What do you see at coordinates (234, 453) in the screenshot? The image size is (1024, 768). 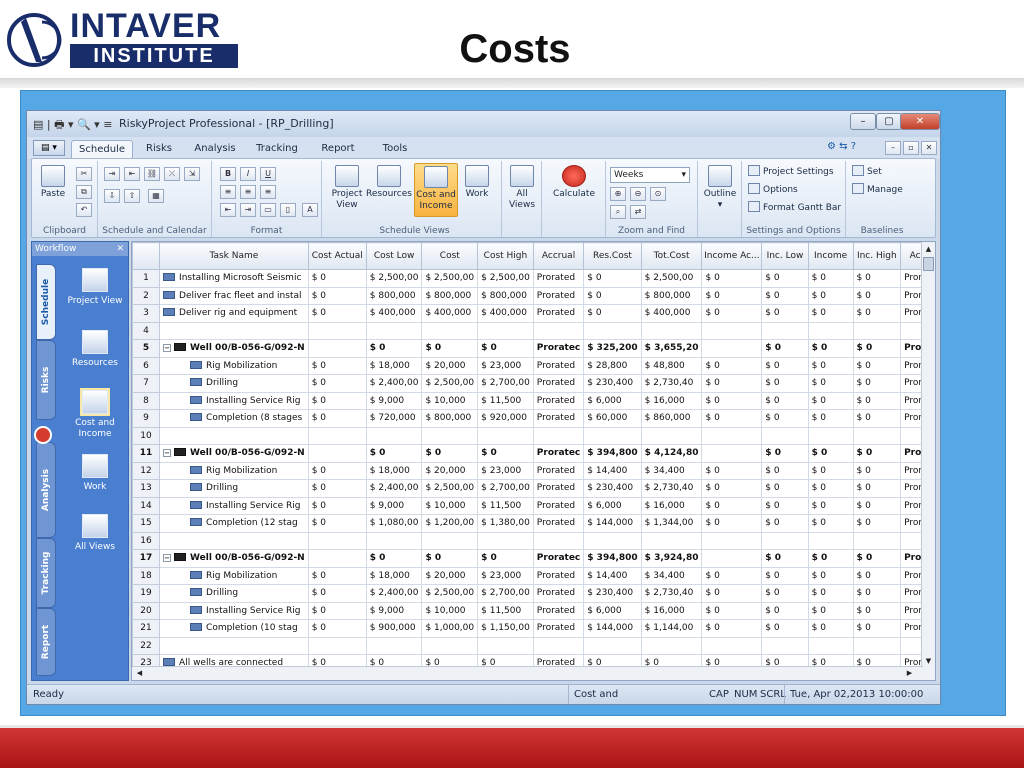 I see `task-name-cell: − Well 00/B-056-G/092-N` at bounding box center [234, 453].